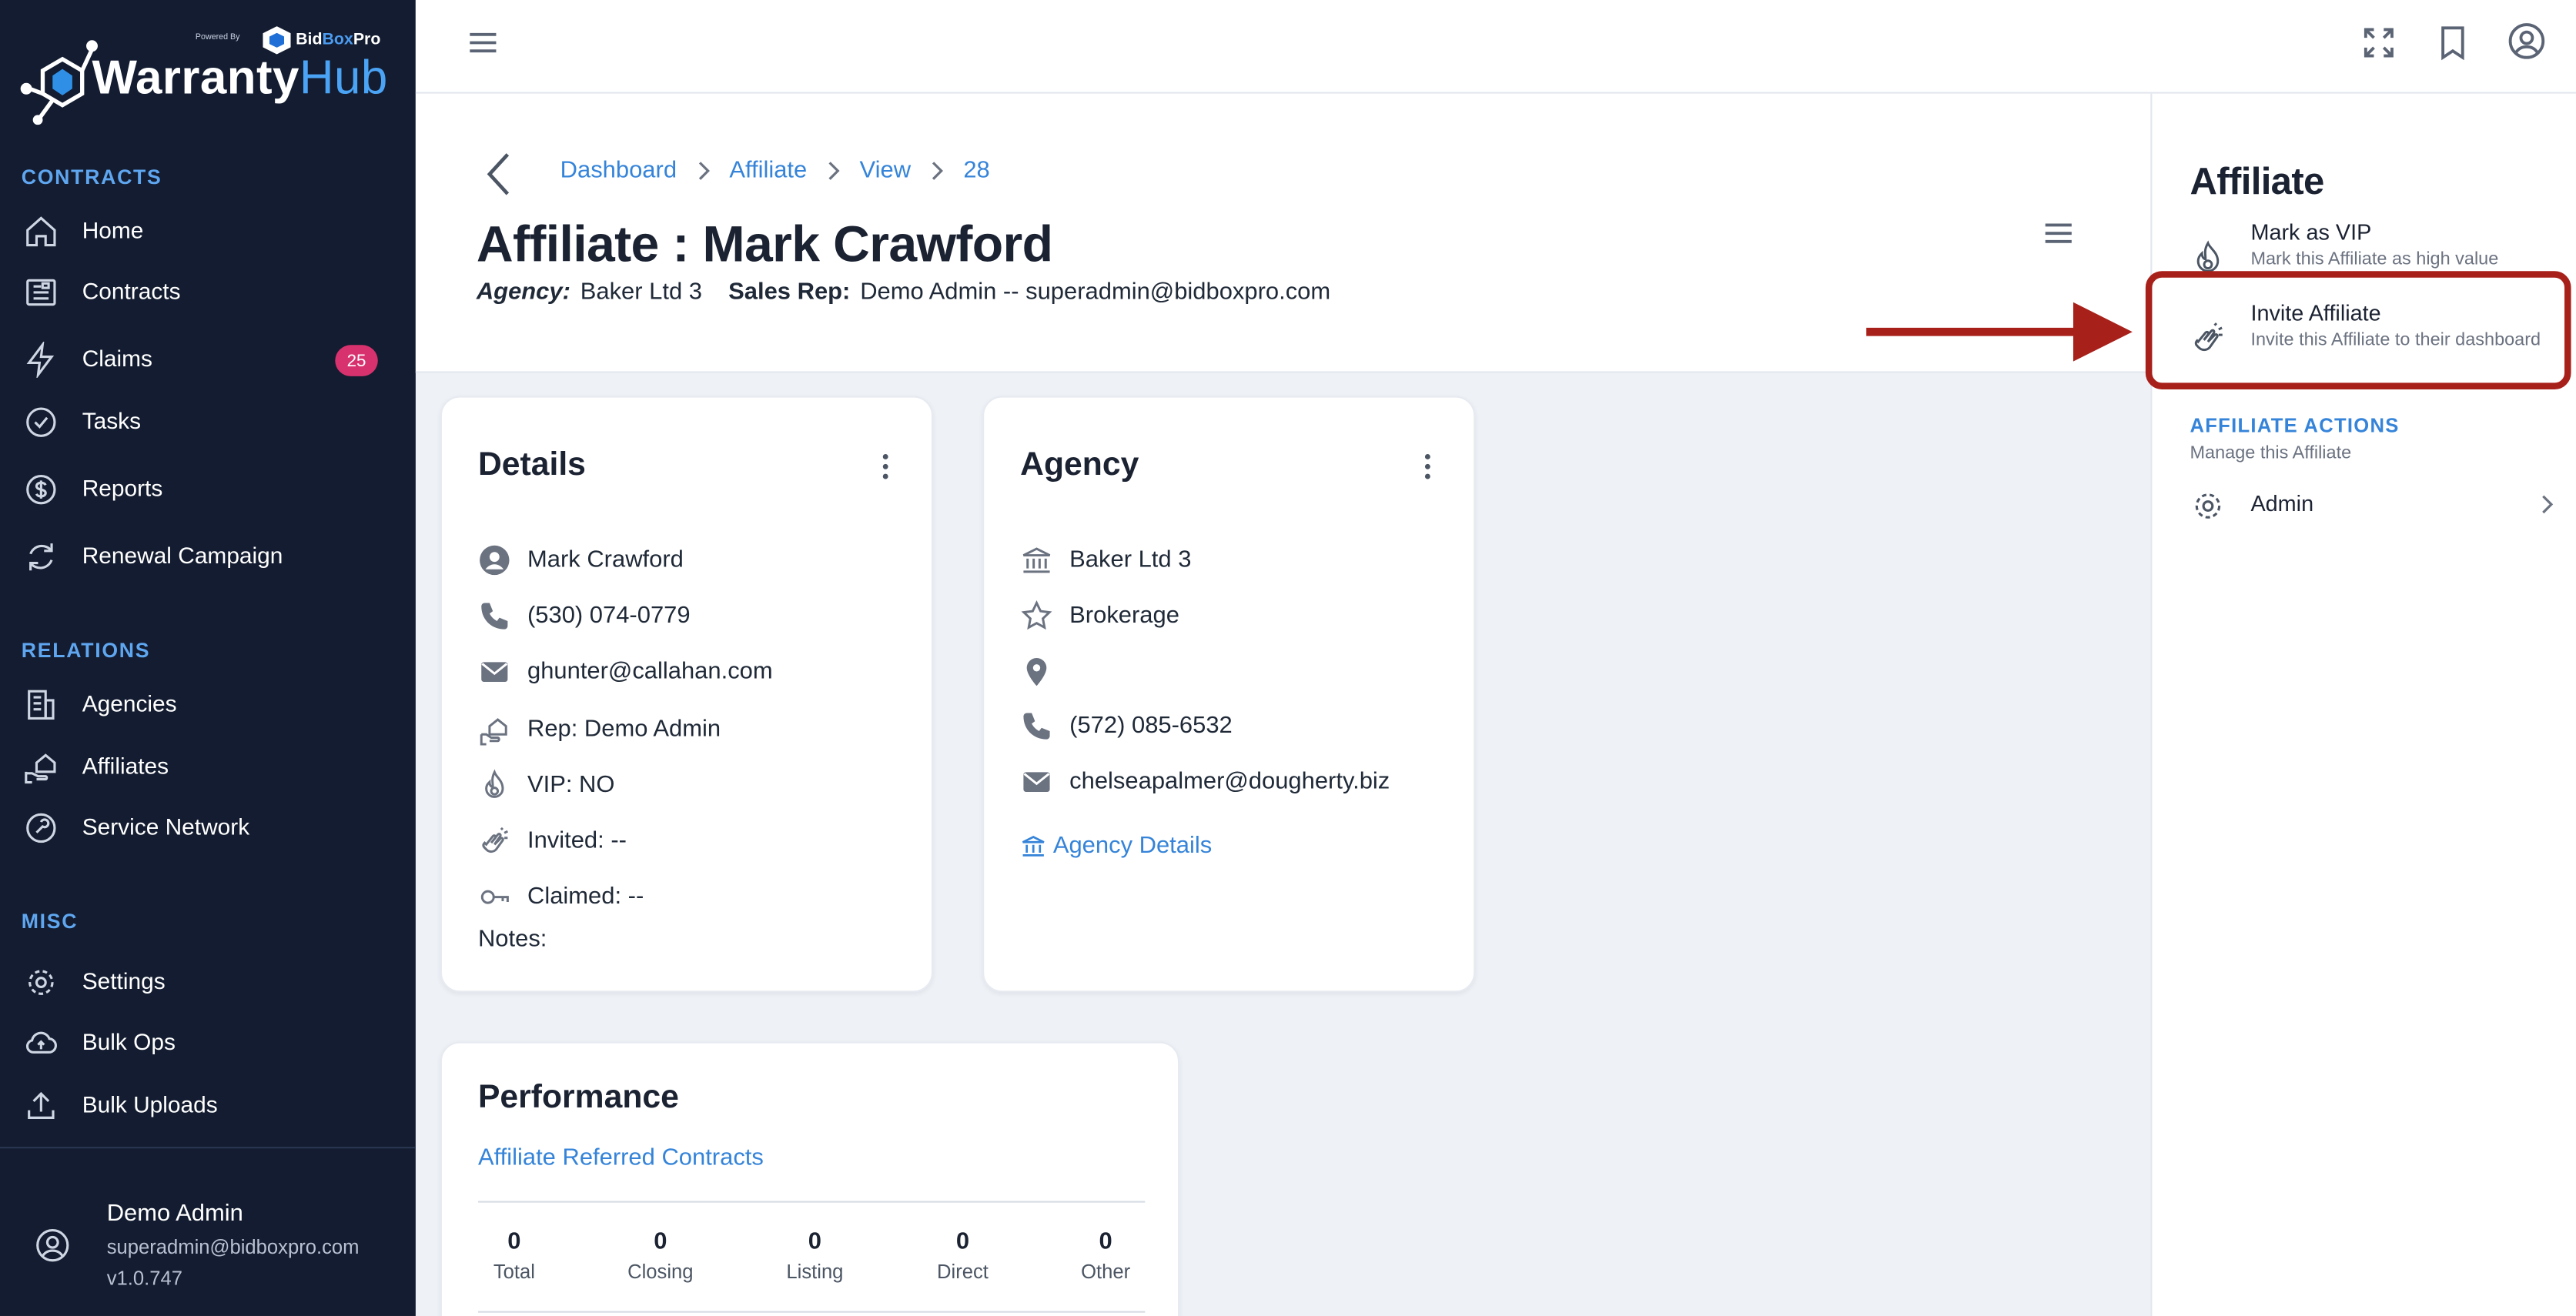  What do you see at coordinates (963, 1272) in the screenshot?
I see `stat-label: Direct` at bounding box center [963, 1272].